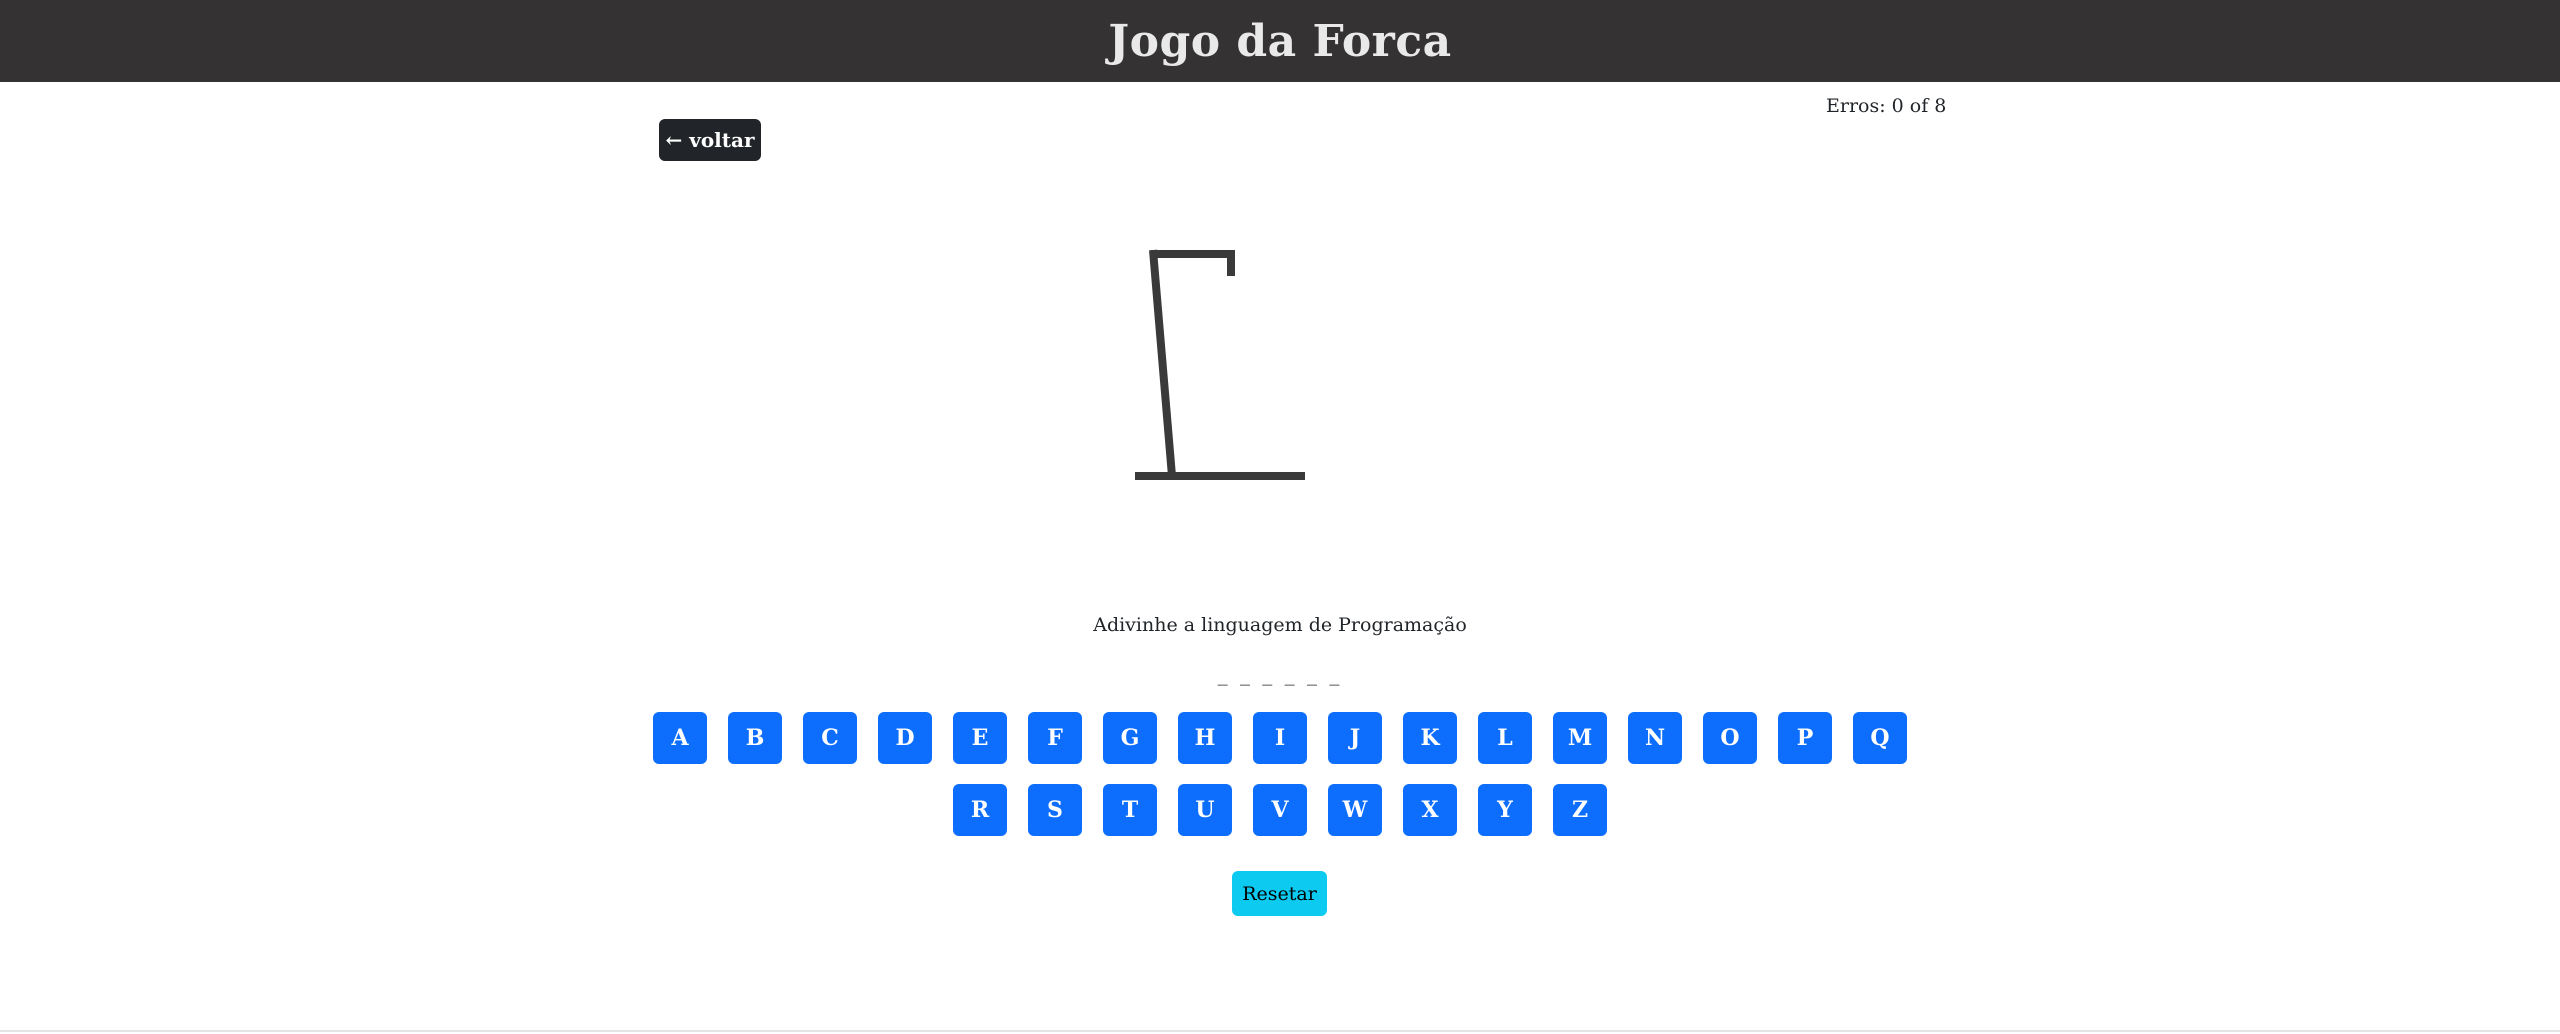 This screenshot has width=2560, height=1034. Describe the element at coordinates (680, 738) in the screenshot. I see `letter-button-a: A` at that location.